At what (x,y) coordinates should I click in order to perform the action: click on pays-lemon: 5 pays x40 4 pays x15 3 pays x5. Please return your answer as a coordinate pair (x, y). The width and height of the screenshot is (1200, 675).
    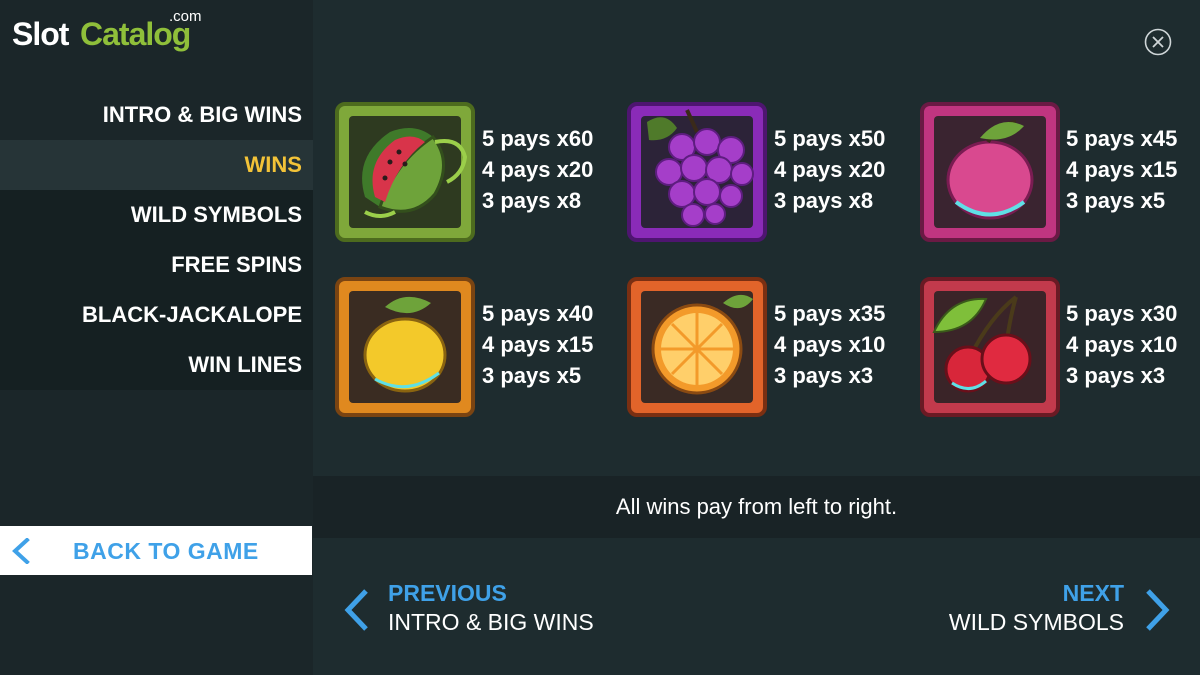
    Looking at the image, I should click on (537, 344).